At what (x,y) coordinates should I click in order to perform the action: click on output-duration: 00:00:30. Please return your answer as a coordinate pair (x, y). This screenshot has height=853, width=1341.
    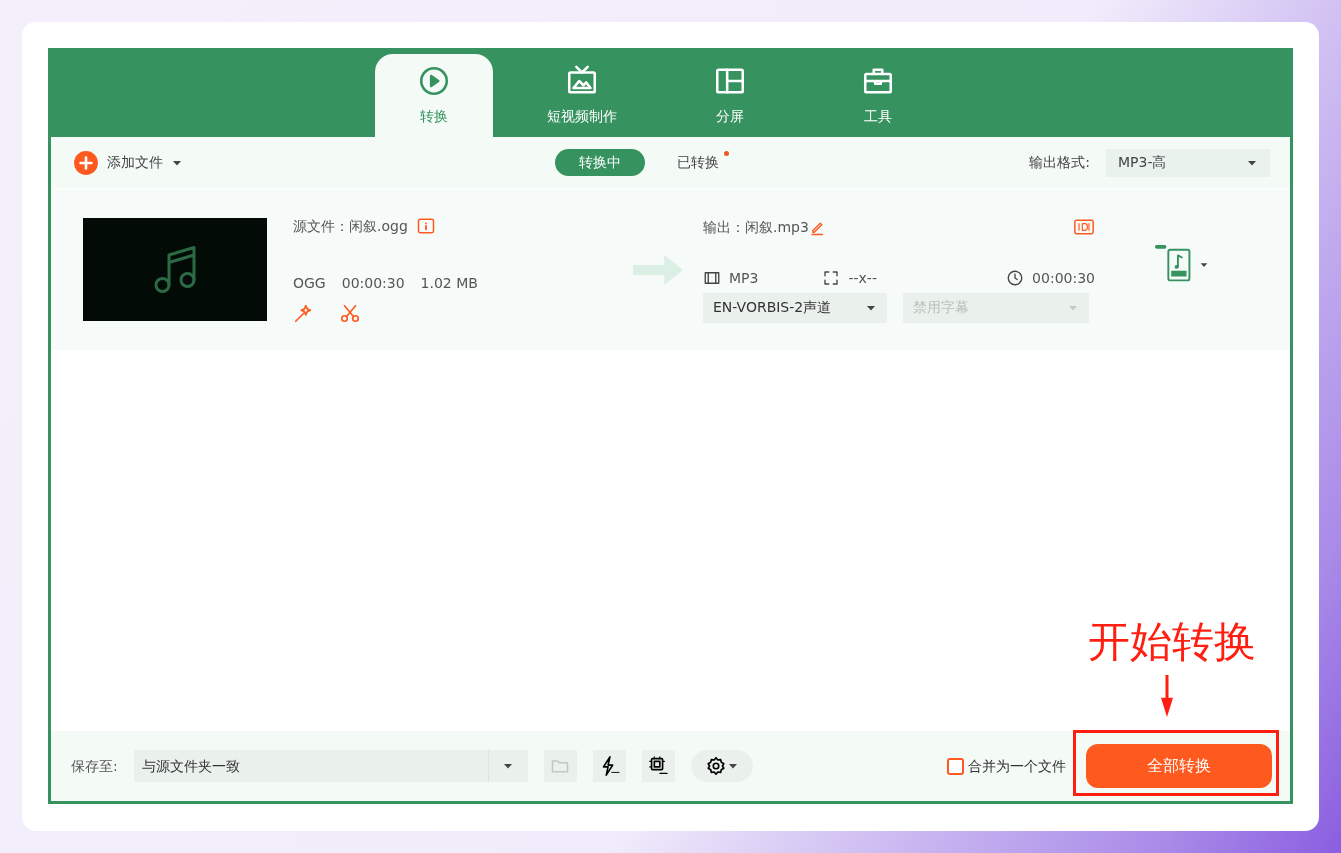
    Looking at the image, I should click on (1063, 278).